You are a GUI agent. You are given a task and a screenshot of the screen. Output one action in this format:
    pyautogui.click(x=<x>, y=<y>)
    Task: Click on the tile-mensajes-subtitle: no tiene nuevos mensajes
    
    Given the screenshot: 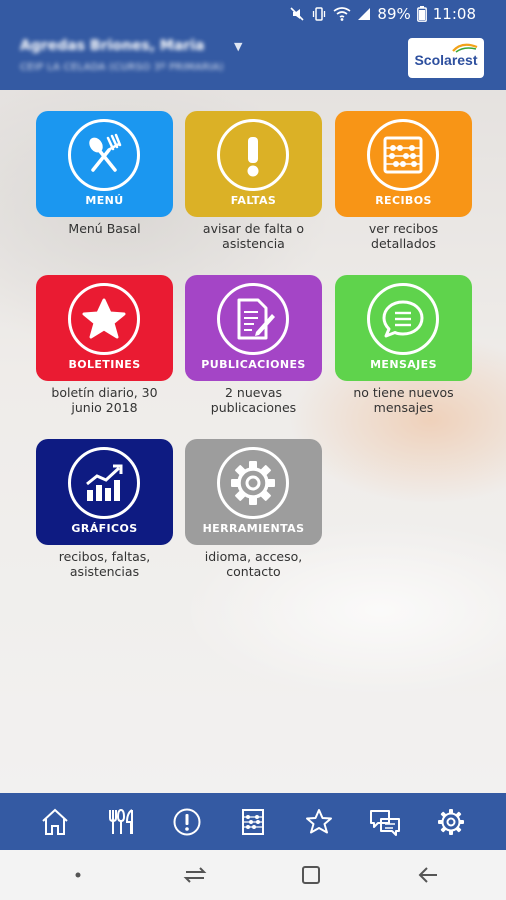 What is the action you would take?
    pyautogui.click(x=403, y=400)
    